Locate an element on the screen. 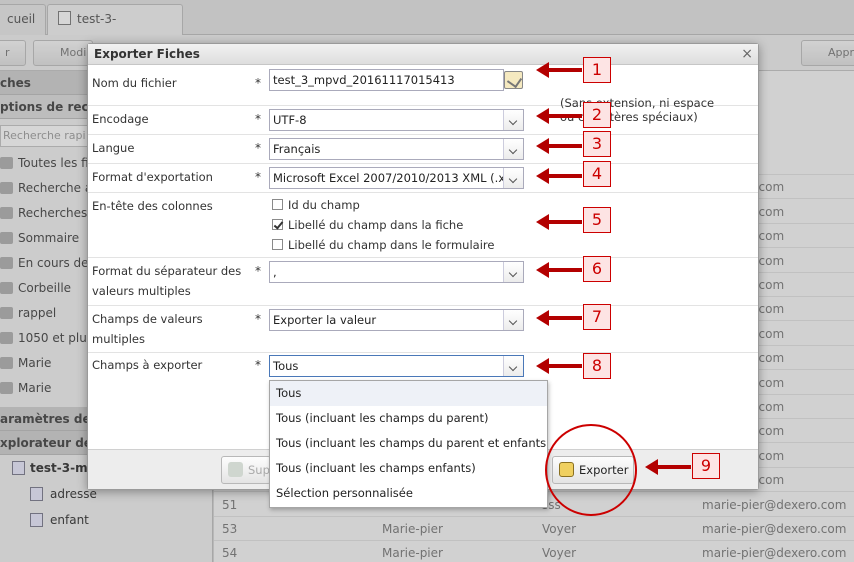  edit-icon is located at coordinates (513, 80).